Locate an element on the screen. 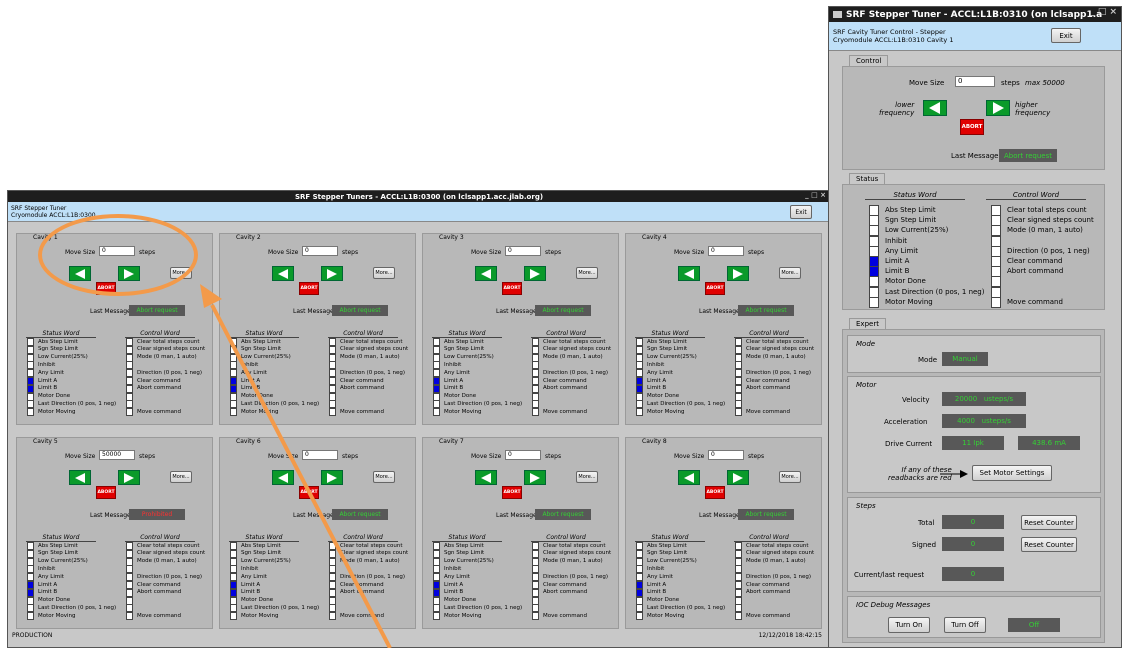  exit-button: Exit is located at coordinates (801, 212).